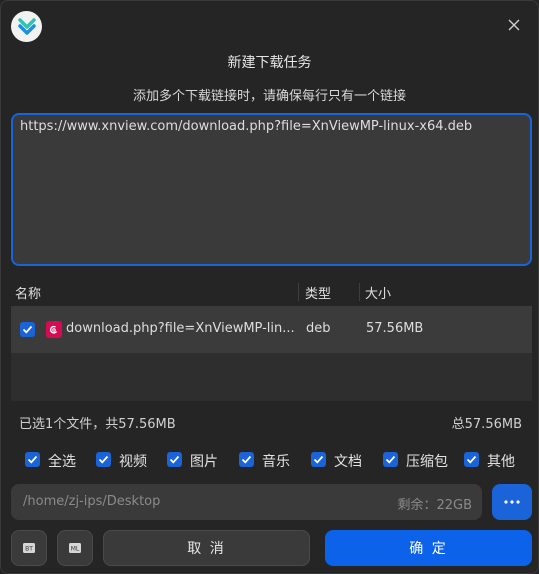 Image resolution: width=539 pixels, height=574 pixels. I want to click on debian-package-icon, so click(54, 329).